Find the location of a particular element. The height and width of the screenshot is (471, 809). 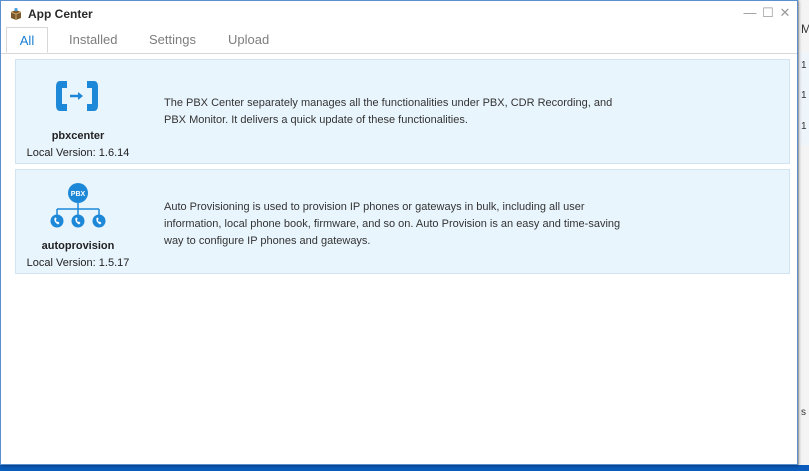

window-title: App Center is located at coordinates (60, 14).